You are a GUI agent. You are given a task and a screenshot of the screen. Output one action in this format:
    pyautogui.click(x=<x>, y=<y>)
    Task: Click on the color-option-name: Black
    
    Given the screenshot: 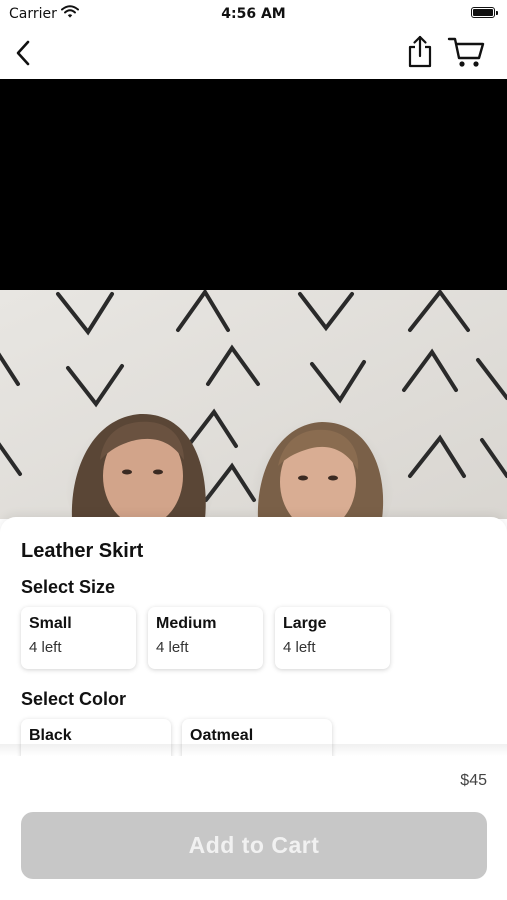 What is the action you would take?
    pyautogui.click(x=50, y=735)
    